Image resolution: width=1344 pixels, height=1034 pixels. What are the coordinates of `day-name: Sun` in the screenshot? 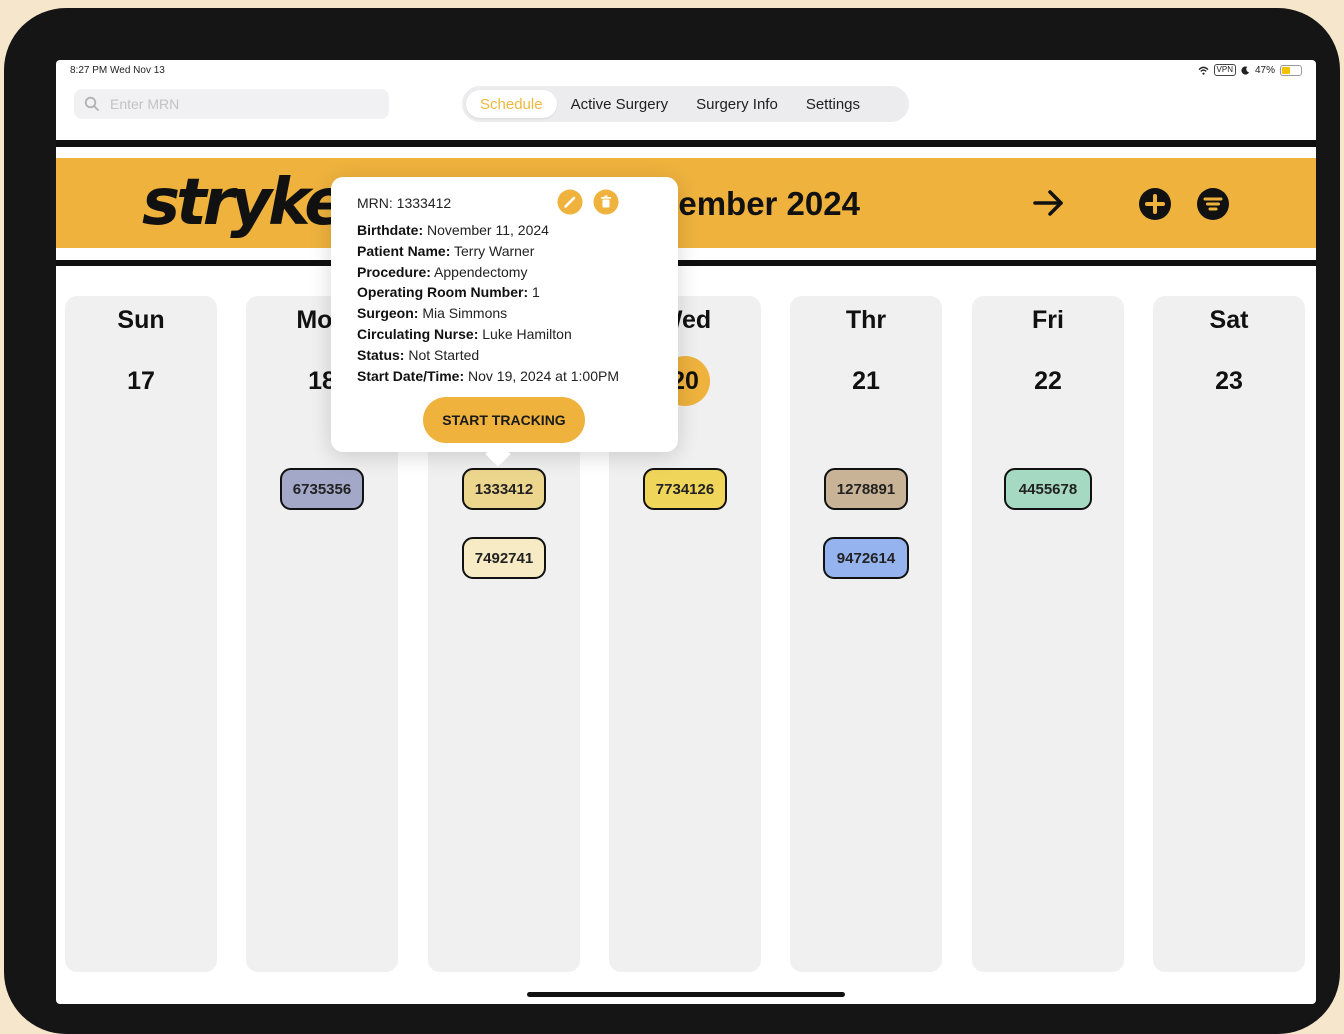 It's located at (141, 320).